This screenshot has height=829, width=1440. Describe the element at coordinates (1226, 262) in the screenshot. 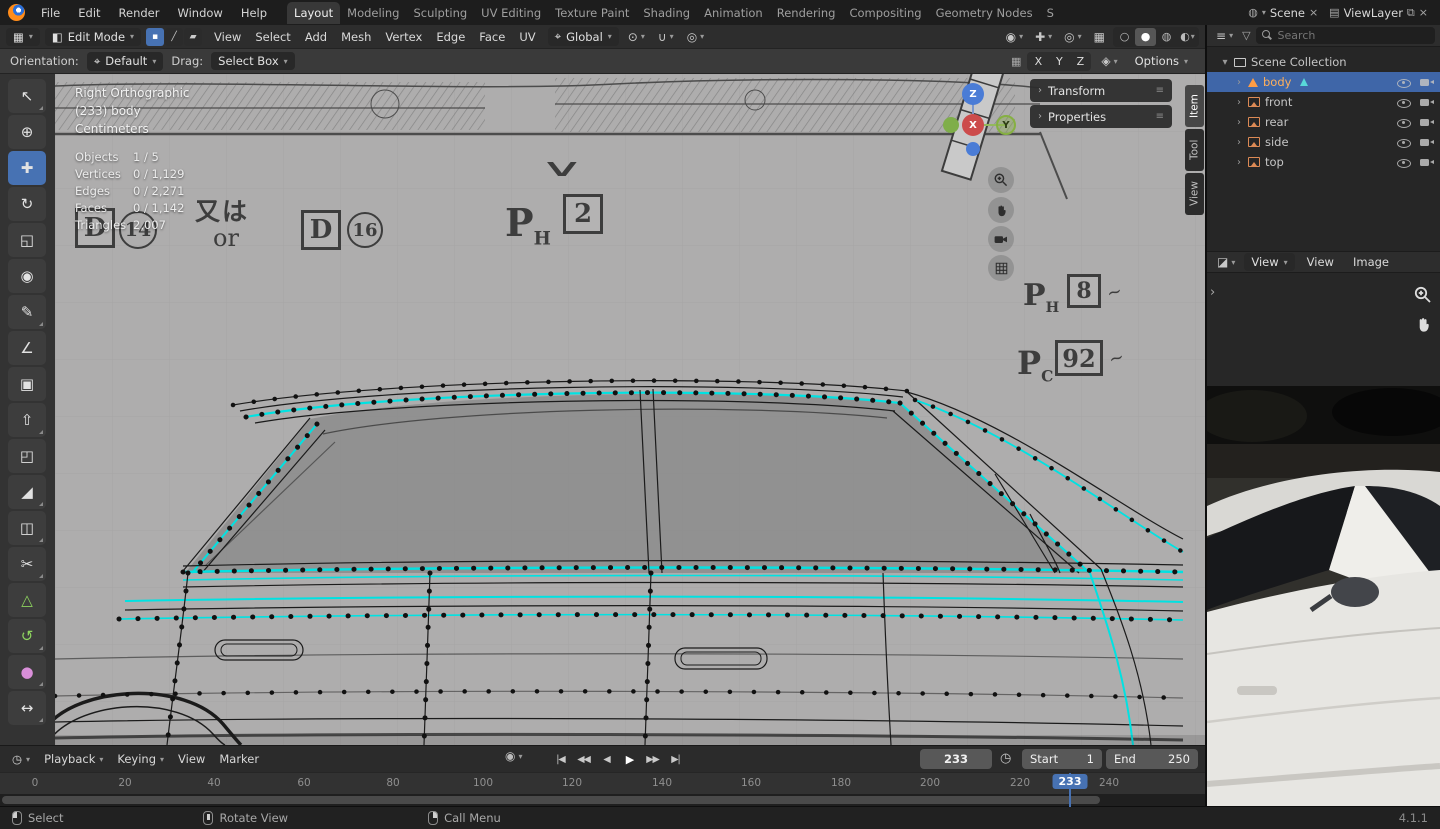

I see `image-editor-type-button: ◪ ▾` at that location.